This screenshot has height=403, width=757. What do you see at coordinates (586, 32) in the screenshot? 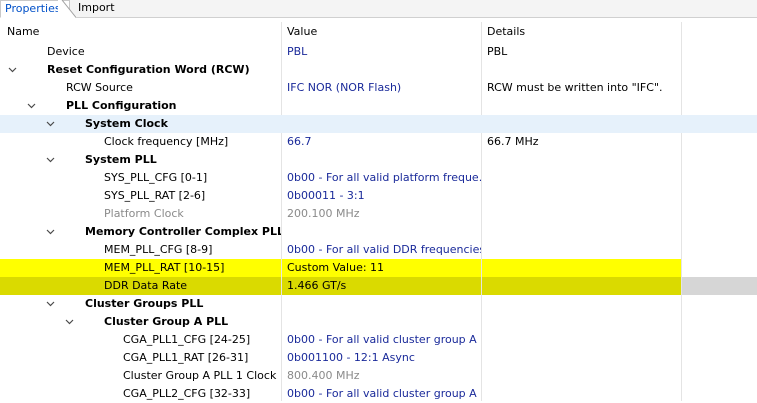
I see `column-header-details: Details` at bounding box center [586, 32].